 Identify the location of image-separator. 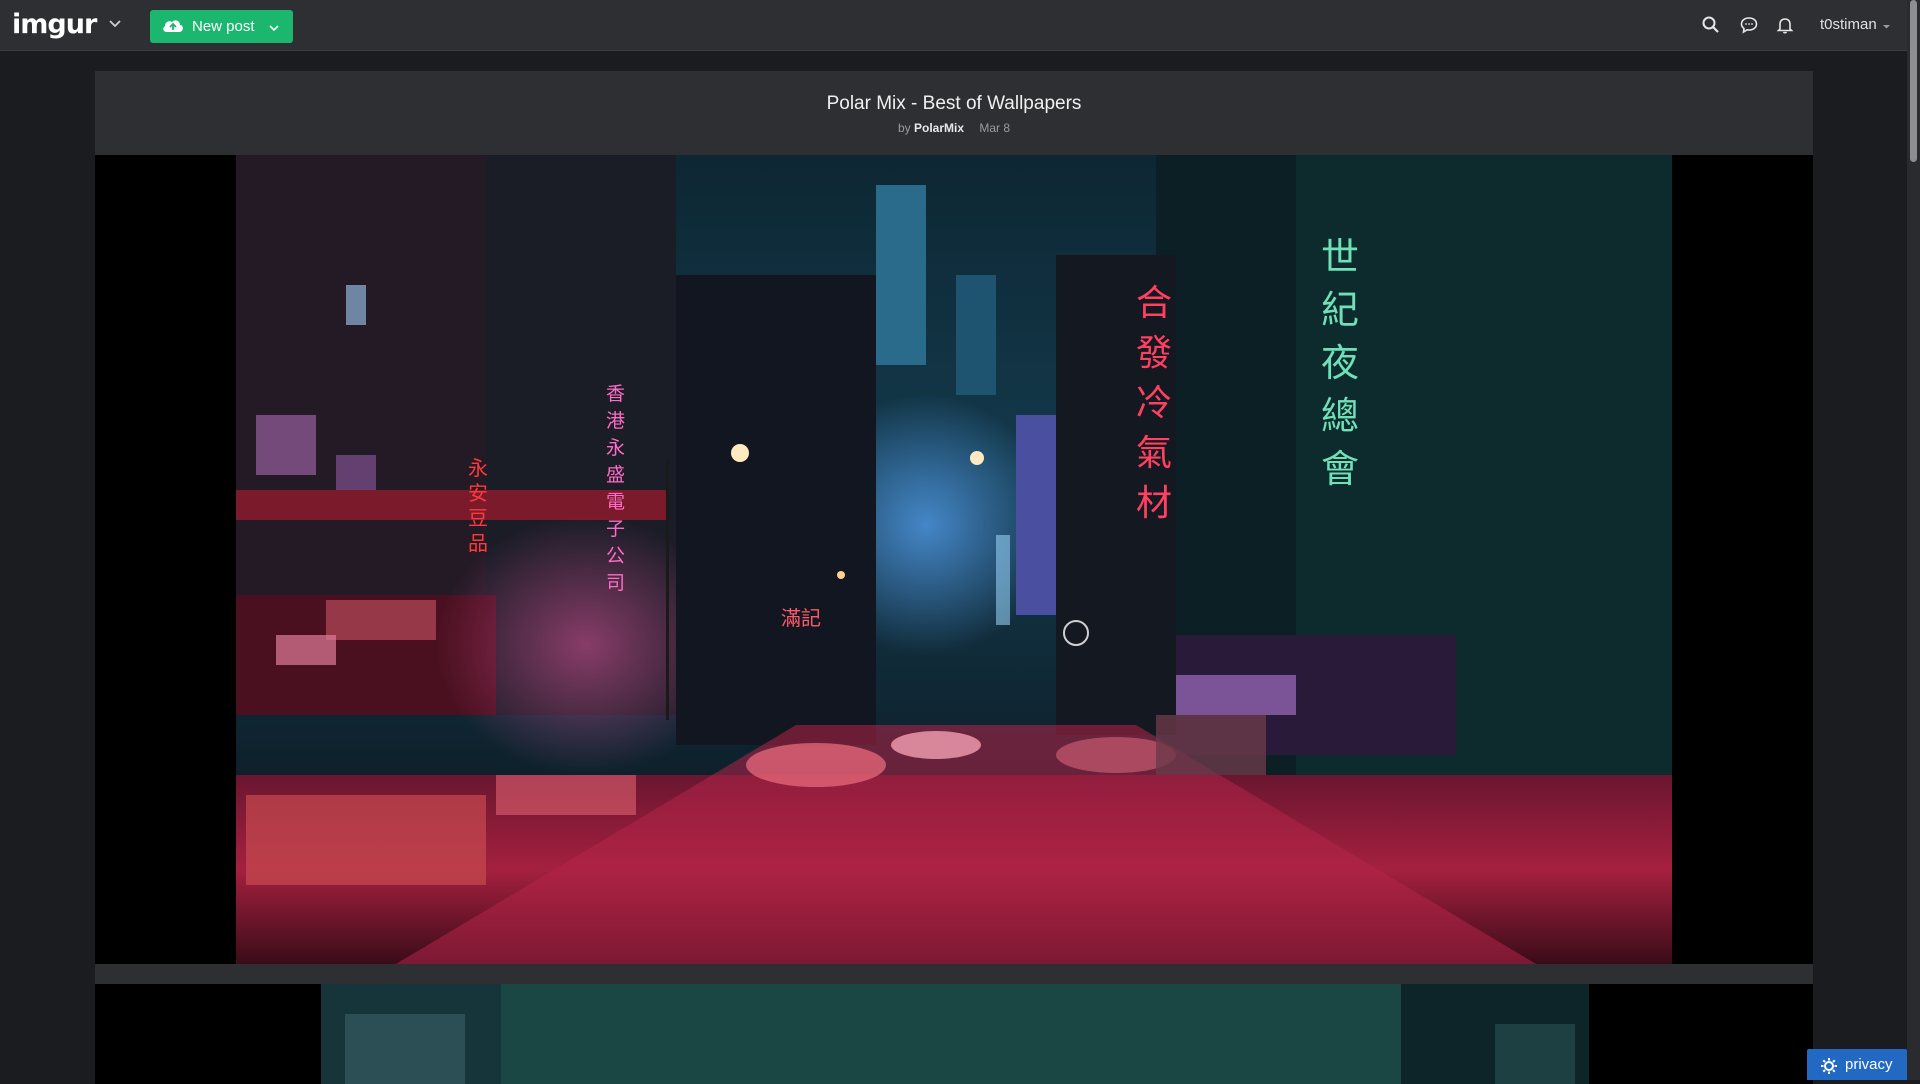
(954, 974).